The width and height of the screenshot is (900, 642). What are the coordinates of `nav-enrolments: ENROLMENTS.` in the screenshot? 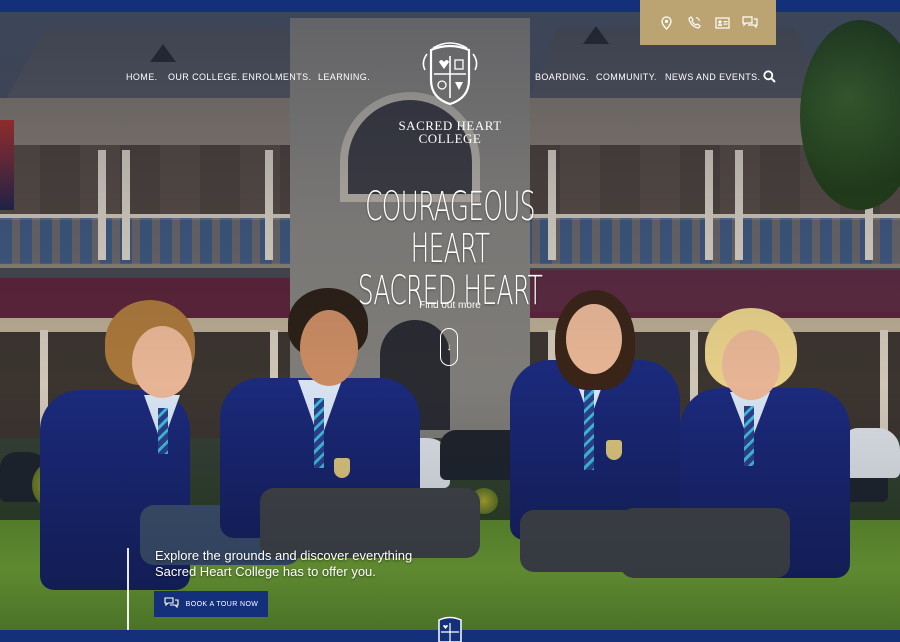 It's located at (276, 77).